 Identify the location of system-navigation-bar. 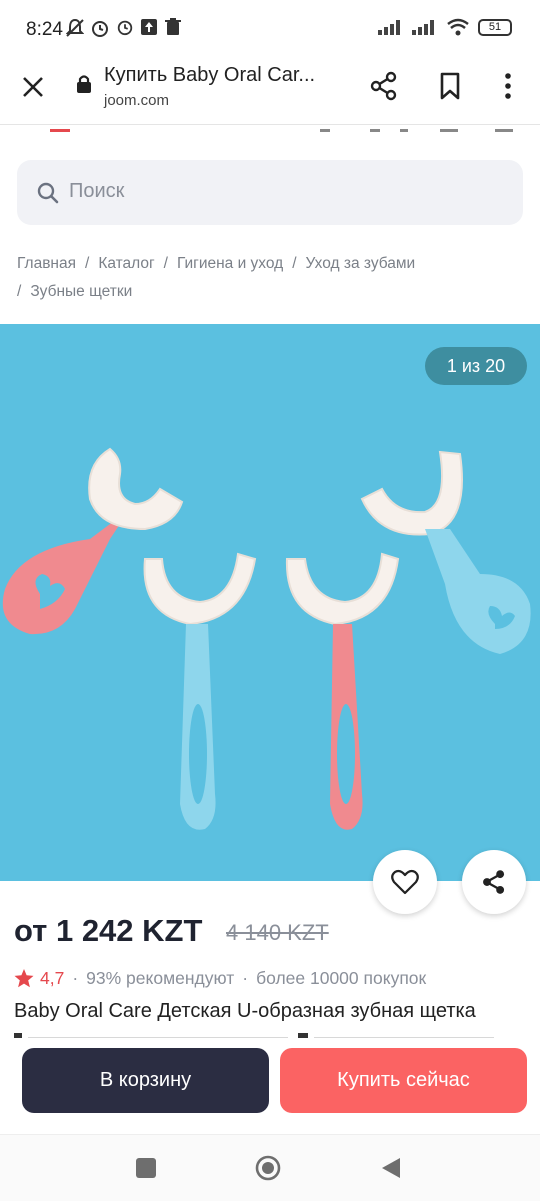
(270, 1167).